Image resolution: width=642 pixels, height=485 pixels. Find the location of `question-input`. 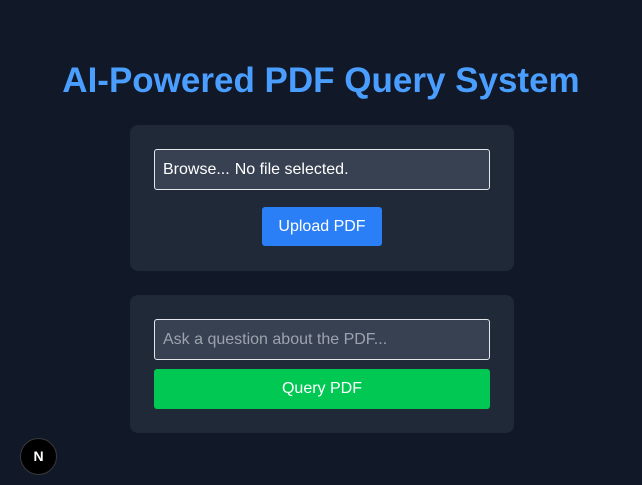

question-input is located at coordinates (322, 339).